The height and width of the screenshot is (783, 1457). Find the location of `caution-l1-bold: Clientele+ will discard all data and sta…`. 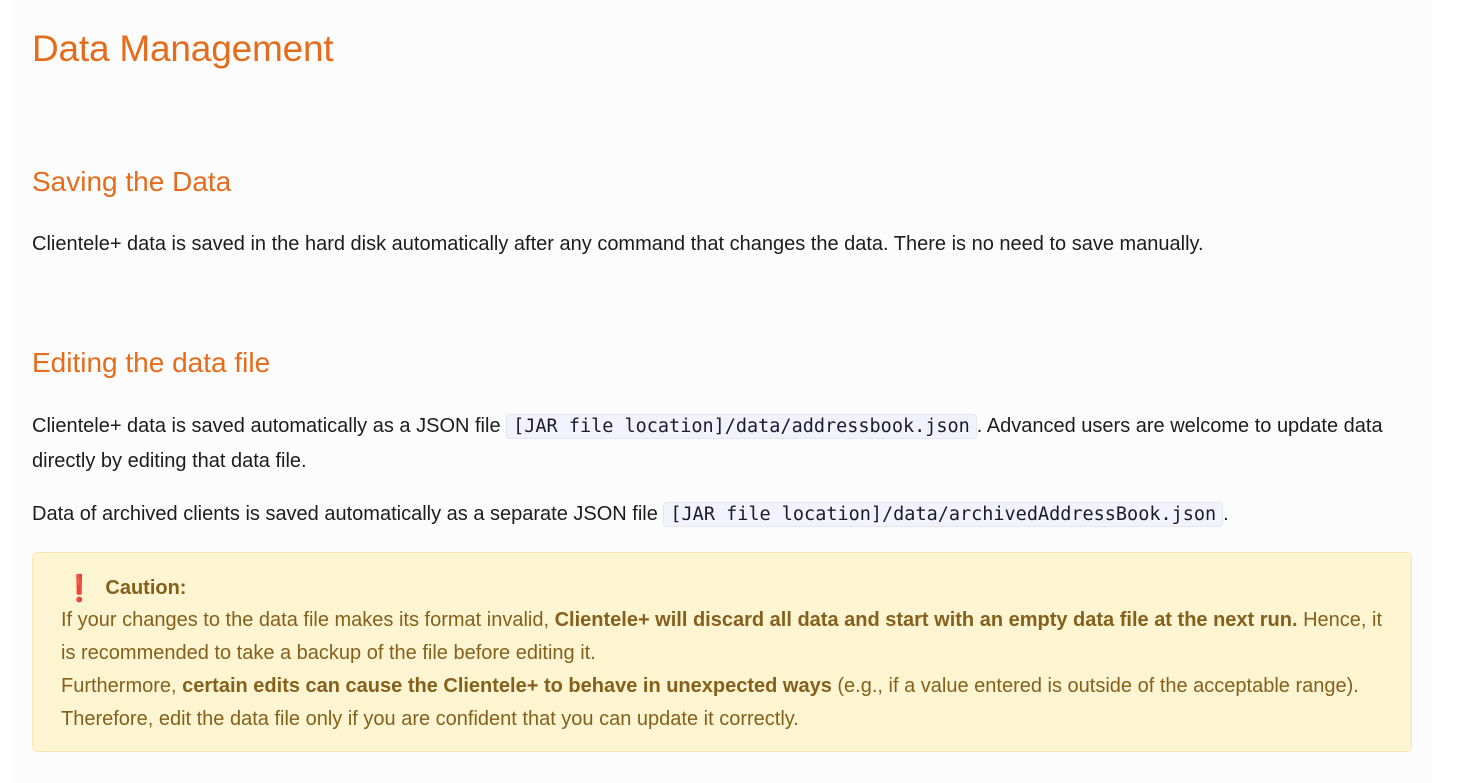

caution-l1-bold: Clientele+ will discard all data and sta… is located at coordinates (926, 620).